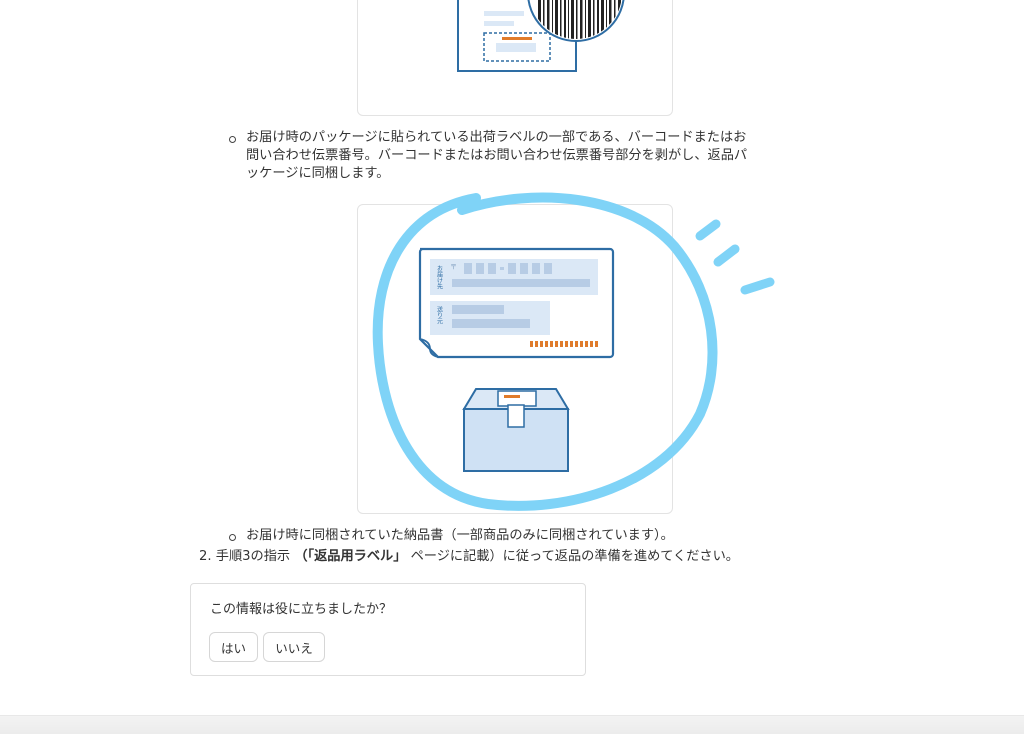  Describe the element at coordinates (574, 556) in the screenshot. I see `step-suffix: ページに記載）に従って返品の準備を進めてください。` at that location.